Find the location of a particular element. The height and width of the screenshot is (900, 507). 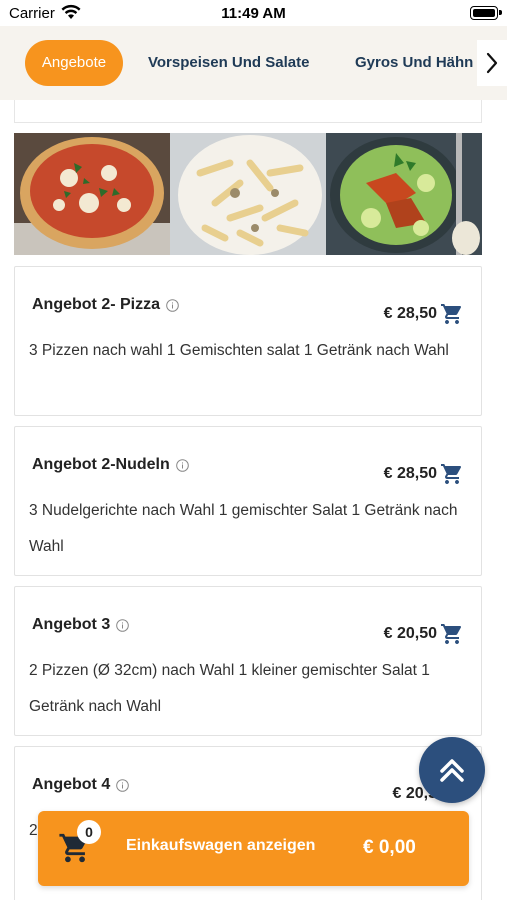

offer-title: Angebot 3 is located at coordinates (71, 624).